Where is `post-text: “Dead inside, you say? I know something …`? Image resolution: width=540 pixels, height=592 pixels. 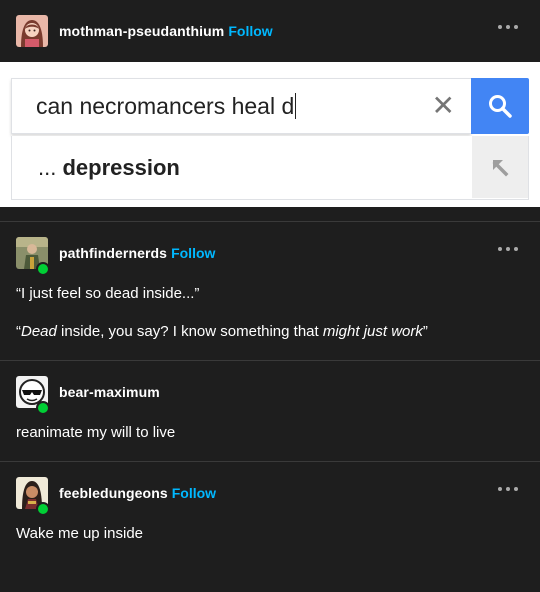 post-text: “Dead inside, you say? I know something … is located at coordinates (222, 331).